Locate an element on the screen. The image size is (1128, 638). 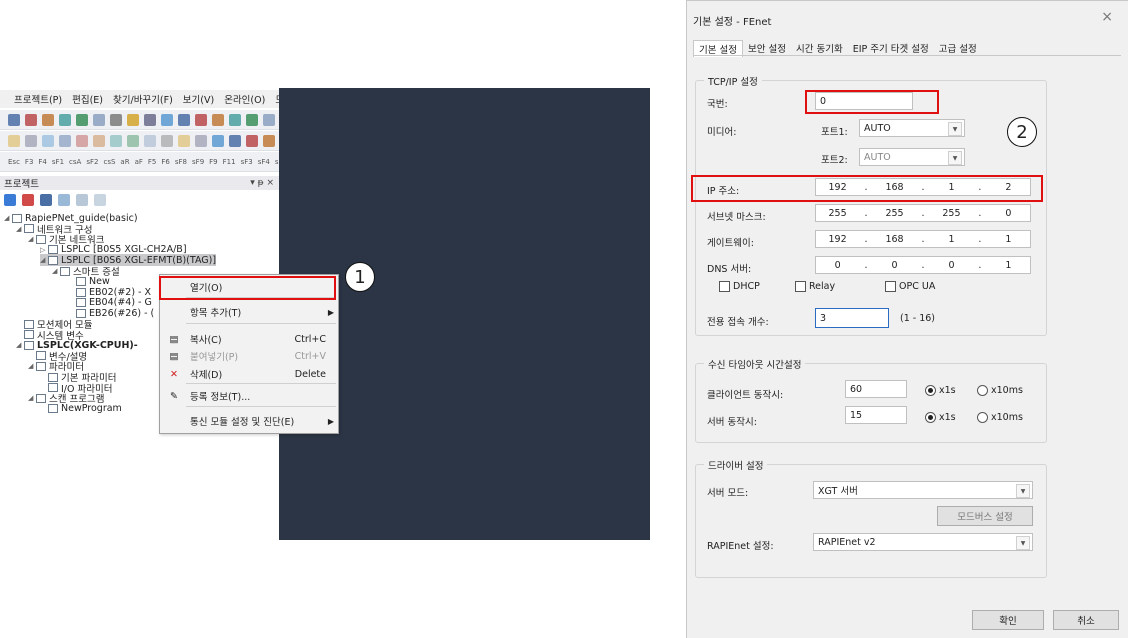
dhcp-checkbox: DHCP is located at coordinates (739, 286).